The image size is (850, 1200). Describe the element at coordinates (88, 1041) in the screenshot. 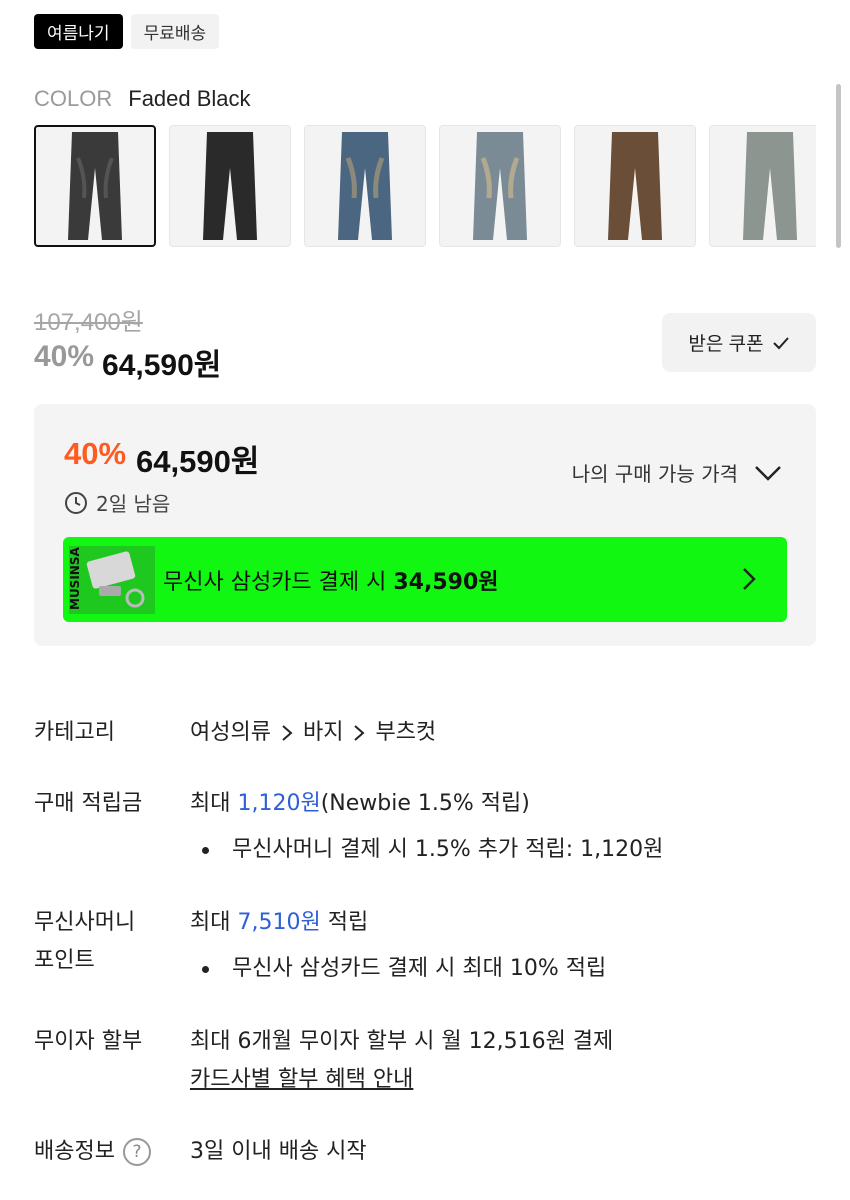

I see `installment-label: 무이자 할부` at that location.